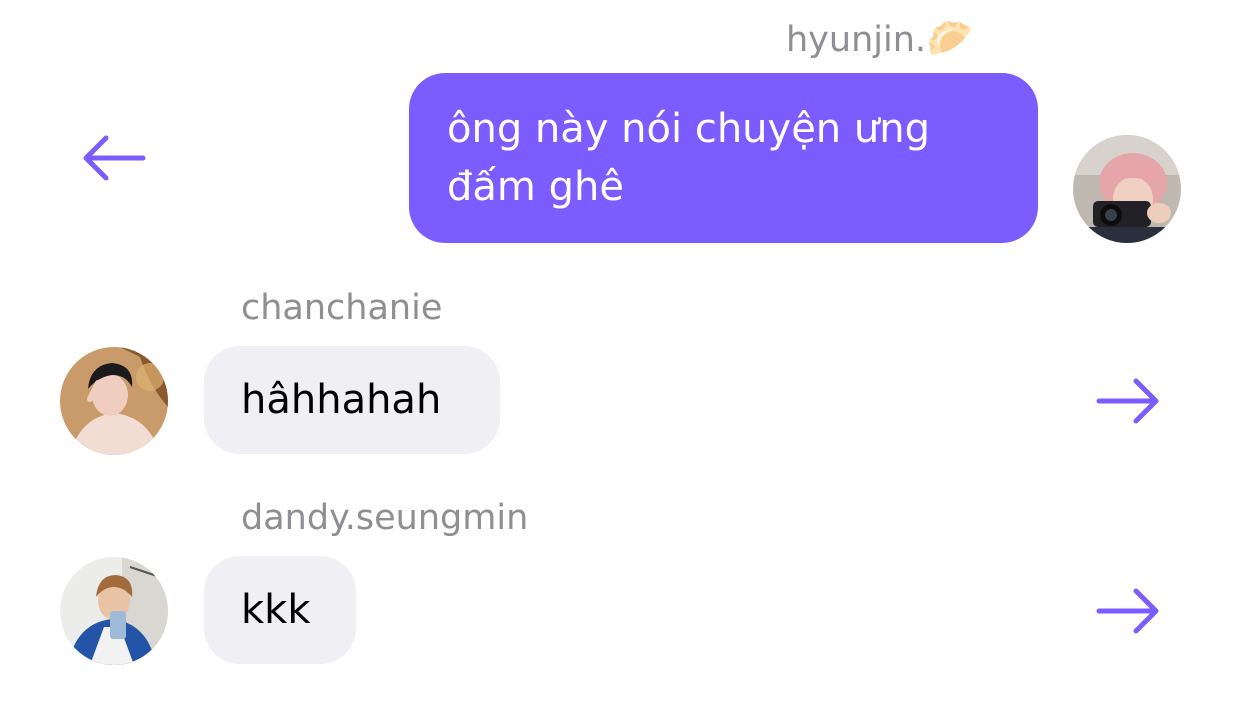 The height and width of the screenshot is (728, 1242). Describe the element at coordinates (856, 40) in the screenshot. I see `sender-name-text: hyunjin.` at that location.